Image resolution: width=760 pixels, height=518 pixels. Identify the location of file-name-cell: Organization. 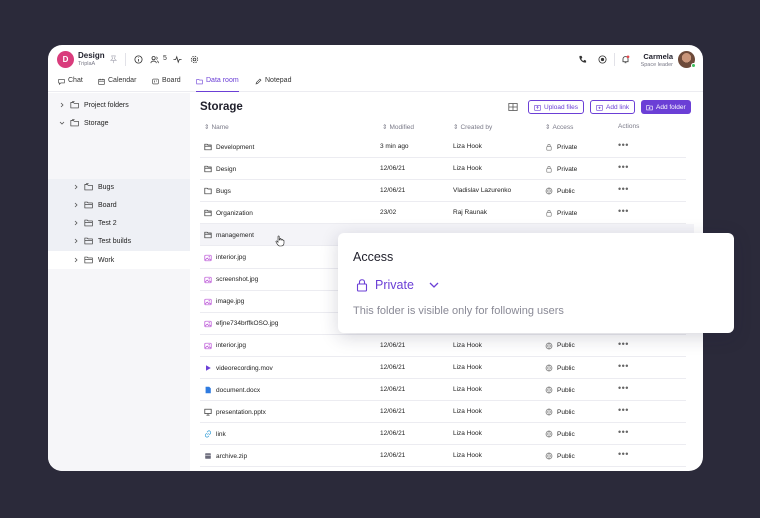
(228, 213).